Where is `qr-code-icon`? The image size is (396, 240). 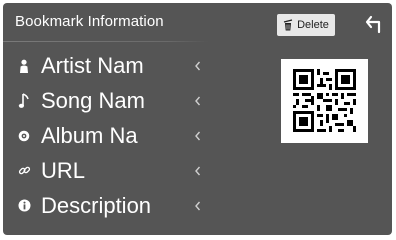
qr-code-icon is located at coordinates (324, 100).